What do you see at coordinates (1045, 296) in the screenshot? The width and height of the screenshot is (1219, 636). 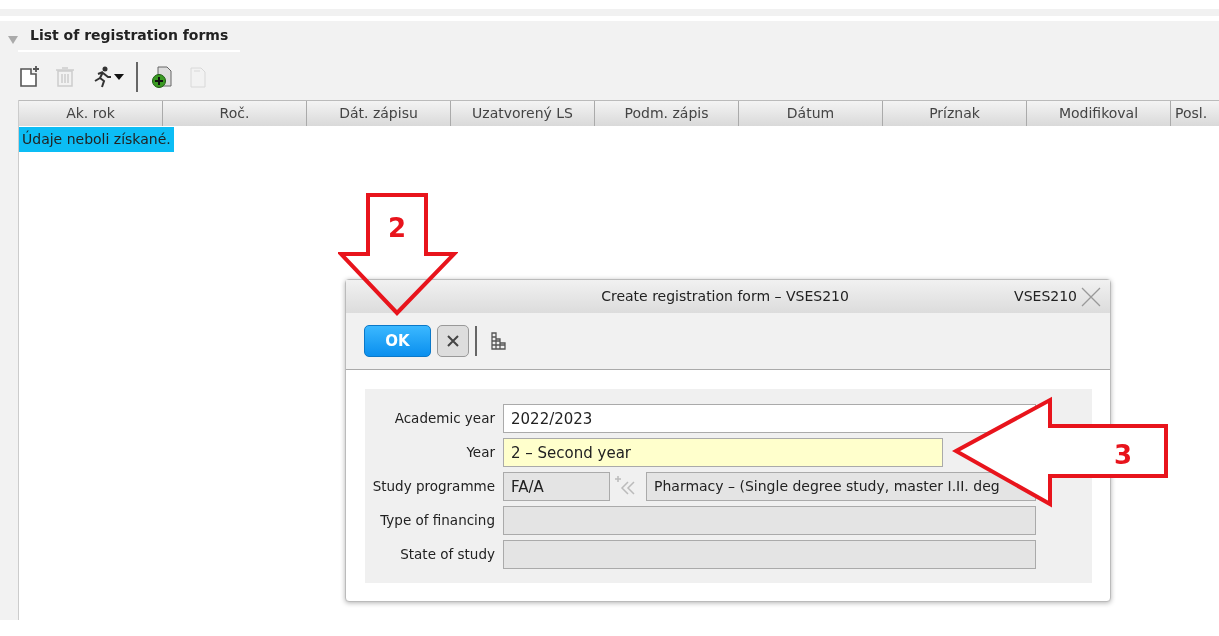 I see `dialog-code: VSES210` at bounding box center [1045, 296].